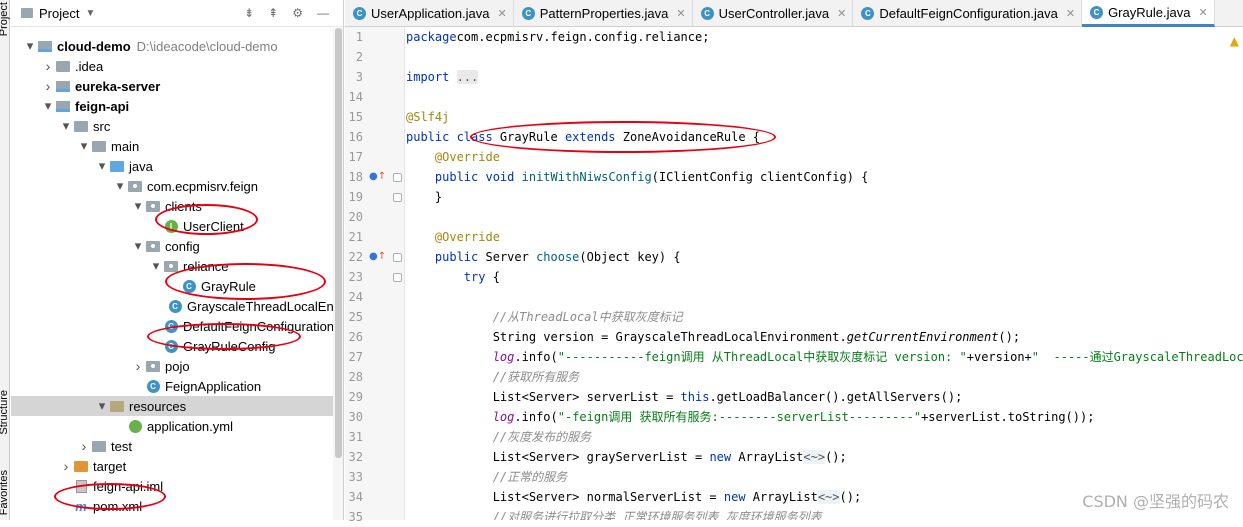 The height and width of the screenshot is (527, 1243). What do you see at coordinates (45, 46) in the screenshot?
I see `module-folder-icon` at bounding box center [45, 46].